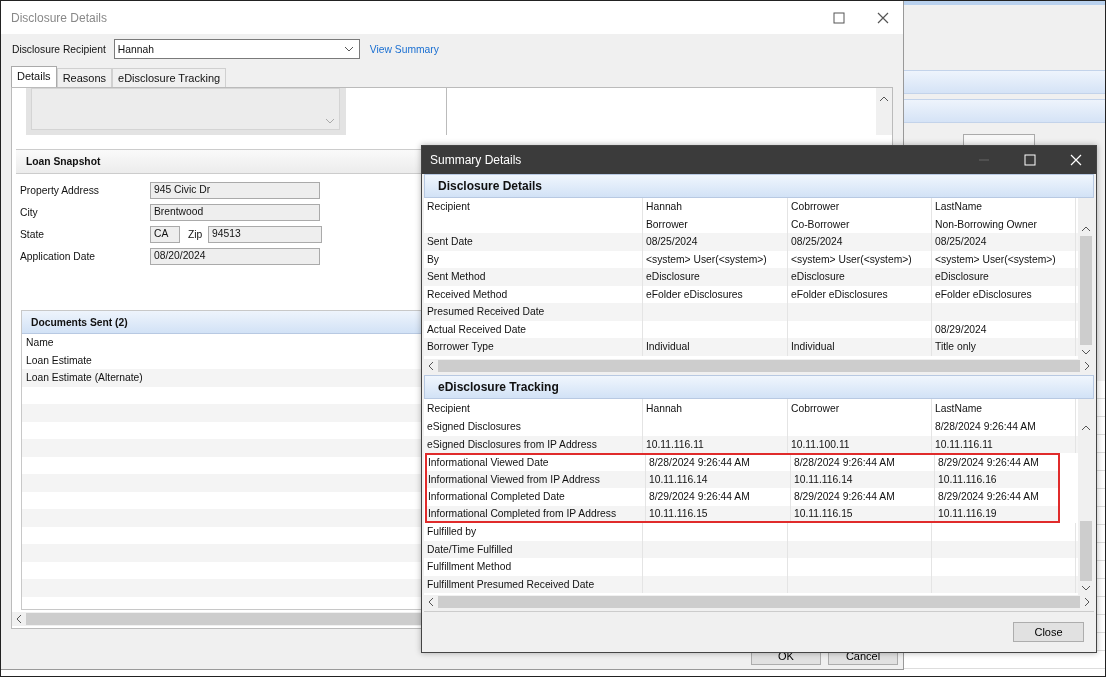  I want to click on list-item: Loan Estimate, so click(59, 360).